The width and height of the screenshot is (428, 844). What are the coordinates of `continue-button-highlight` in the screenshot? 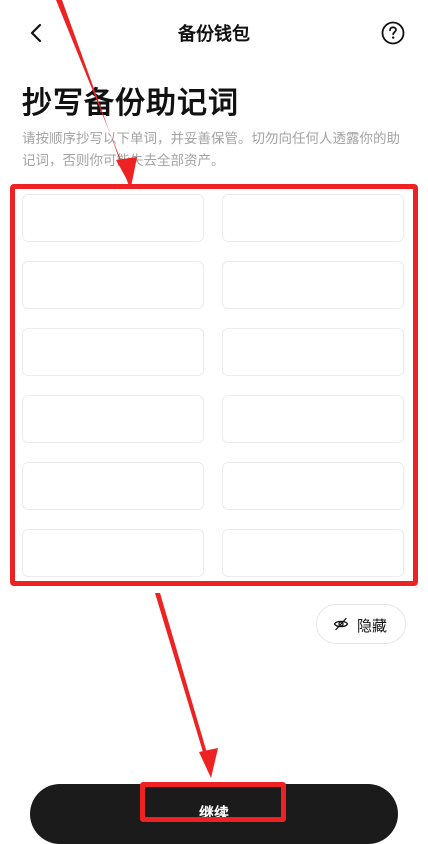 It's located at (213, 802).